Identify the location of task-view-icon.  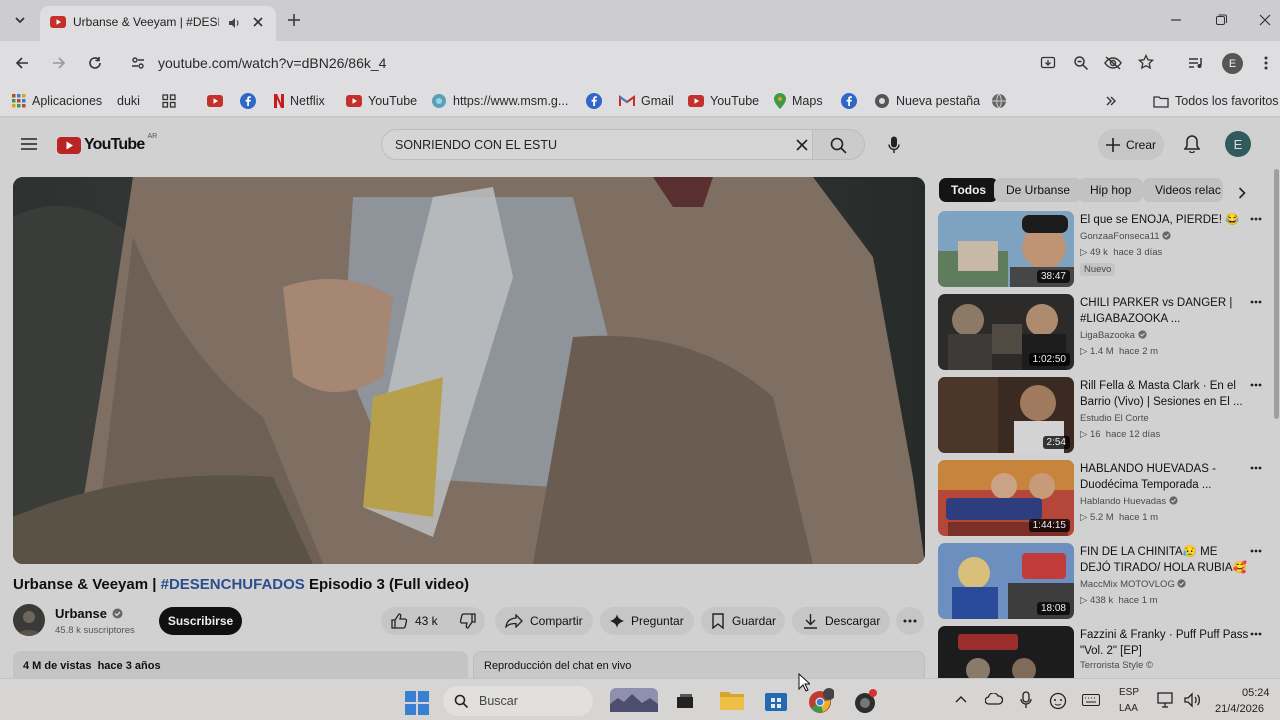
(685, 701).